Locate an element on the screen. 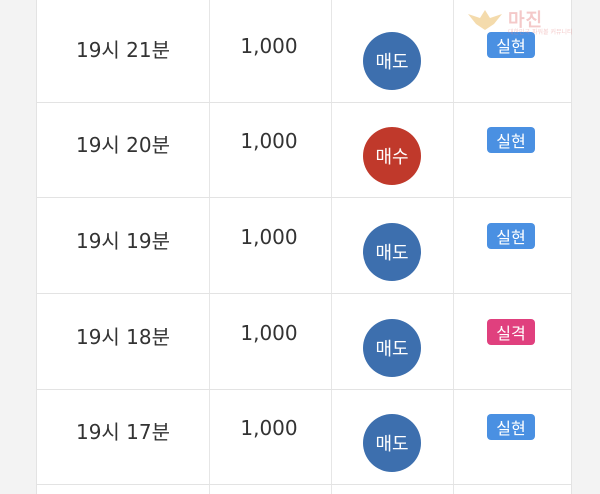  watermark-logo: 마진 대한민국 파워볼 커뮤니티 is located at coordinates (530, 20).